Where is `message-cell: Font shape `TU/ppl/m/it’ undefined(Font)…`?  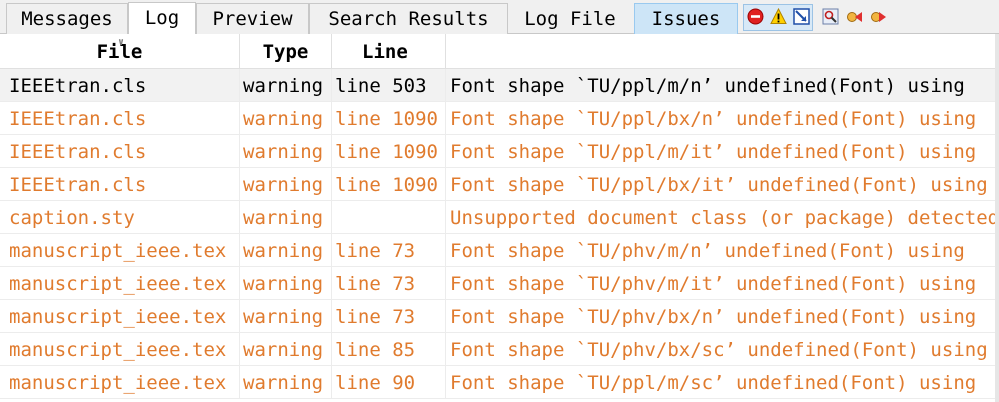
message-cell: Font shape `TU/ppl/m/it’ undefined(Font)… is located at coordinates (713, 152).